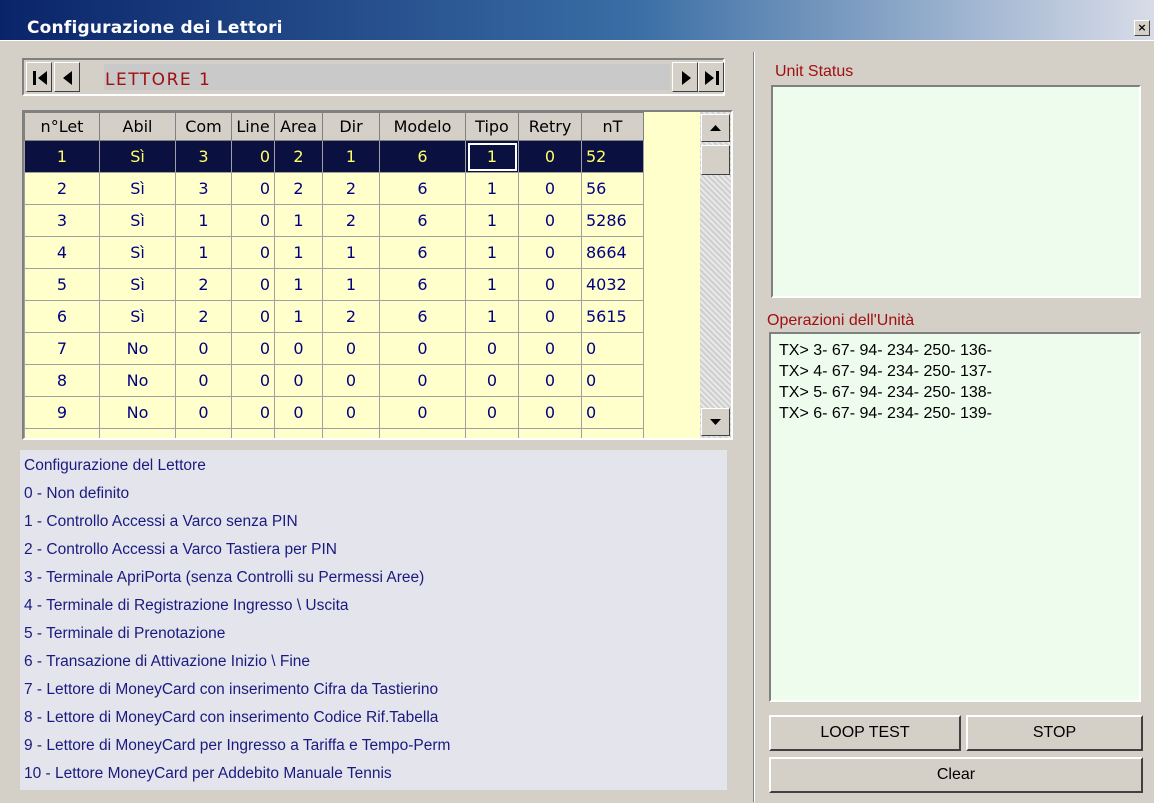  I want to click on table-cell: 4032, so click(612, 284).